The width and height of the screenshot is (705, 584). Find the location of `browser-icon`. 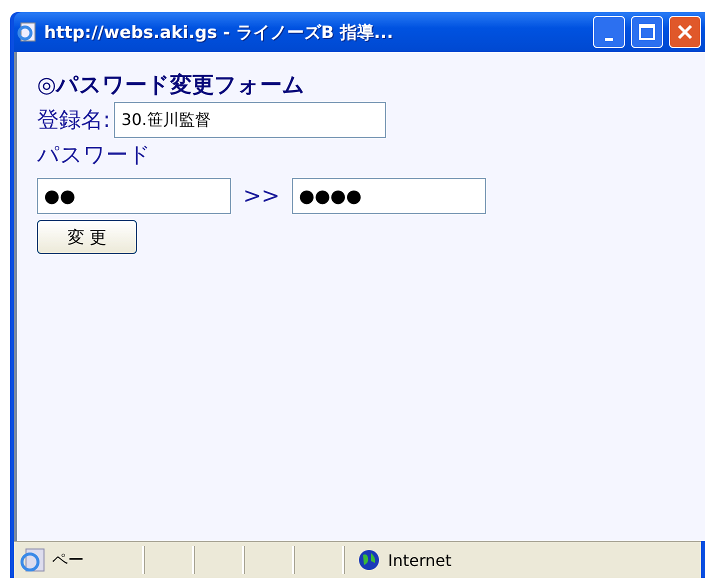

browser-icon is located at coordinates (27, 32).